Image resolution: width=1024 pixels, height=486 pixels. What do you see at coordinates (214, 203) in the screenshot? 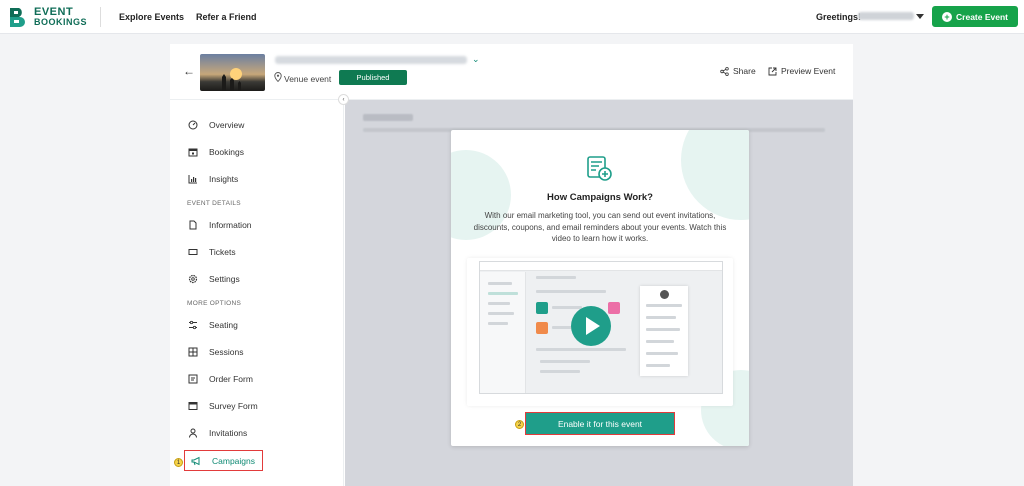
I see `section-event-details: EVENT DETAILS` at bounding box center [214, 203].